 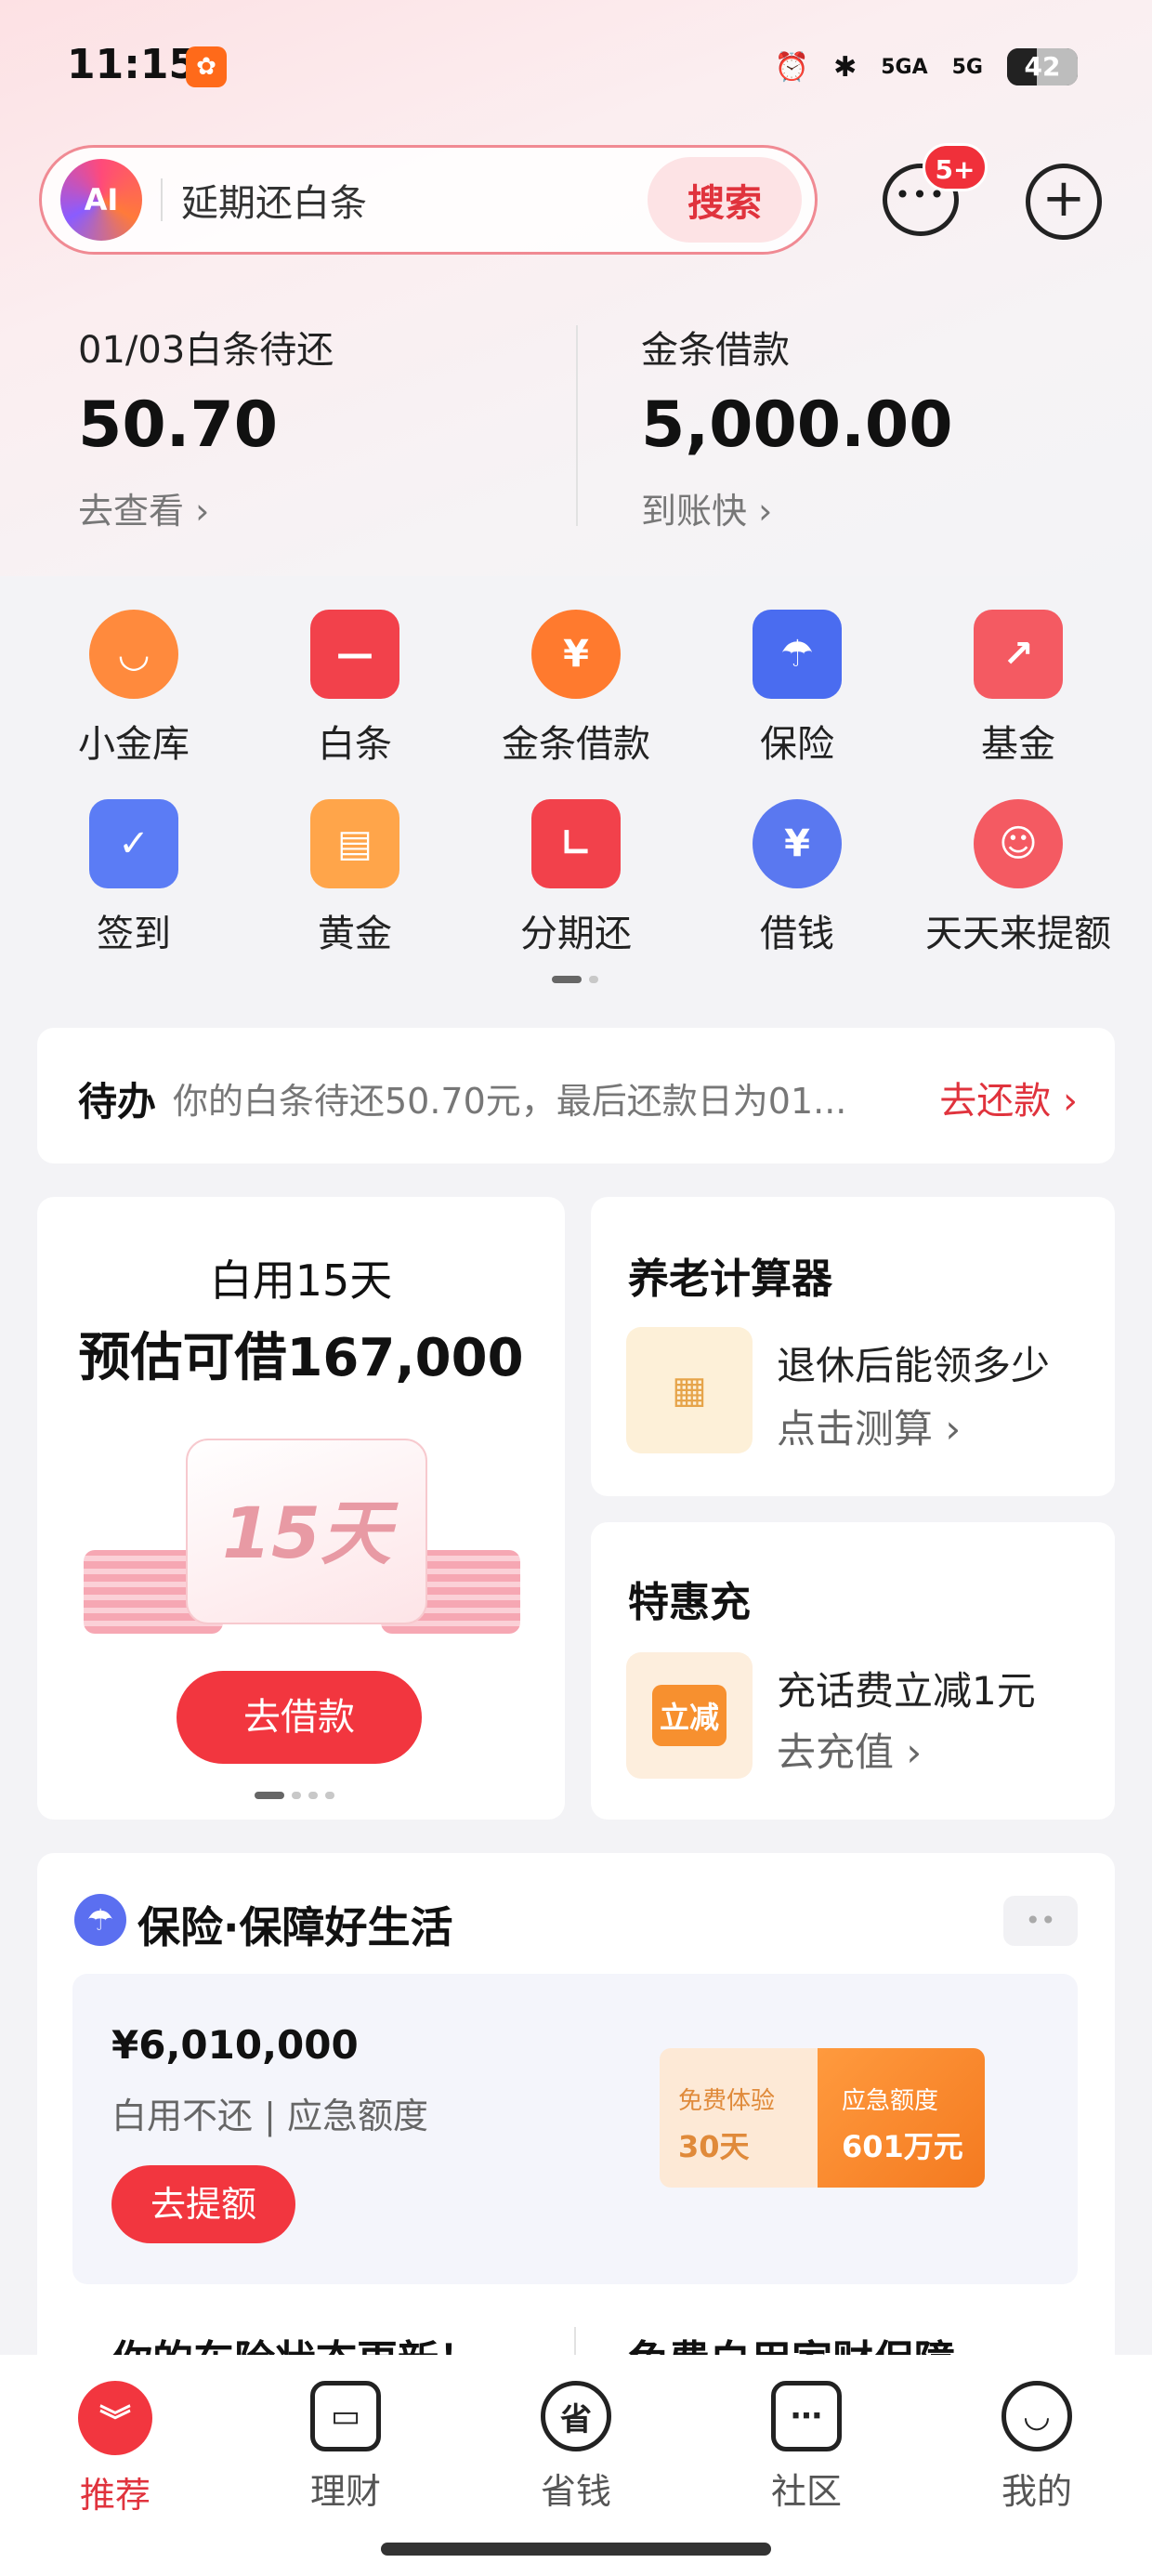 I want to click on search-bar: AI 延期还白条 搜索, so click(x=428, y=200).